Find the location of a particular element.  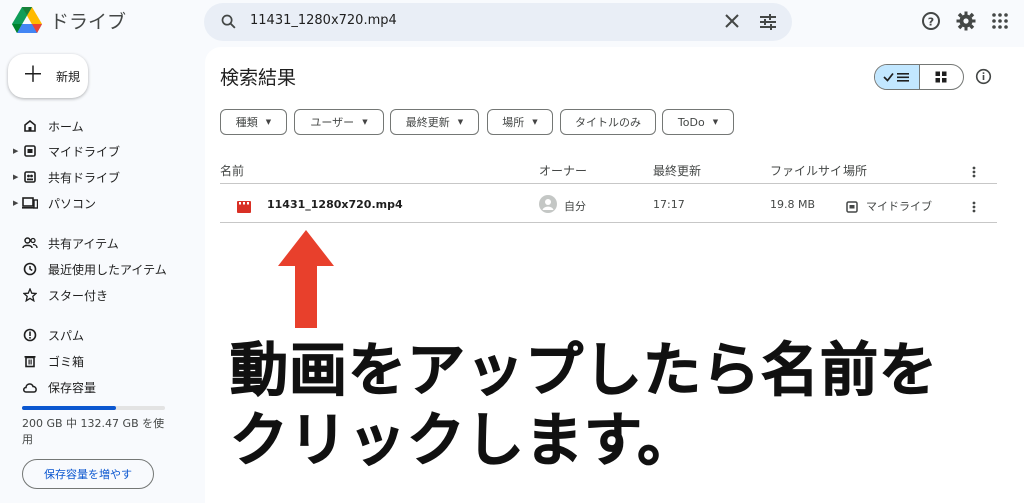

row-divider is located at coordinates (608, 222).